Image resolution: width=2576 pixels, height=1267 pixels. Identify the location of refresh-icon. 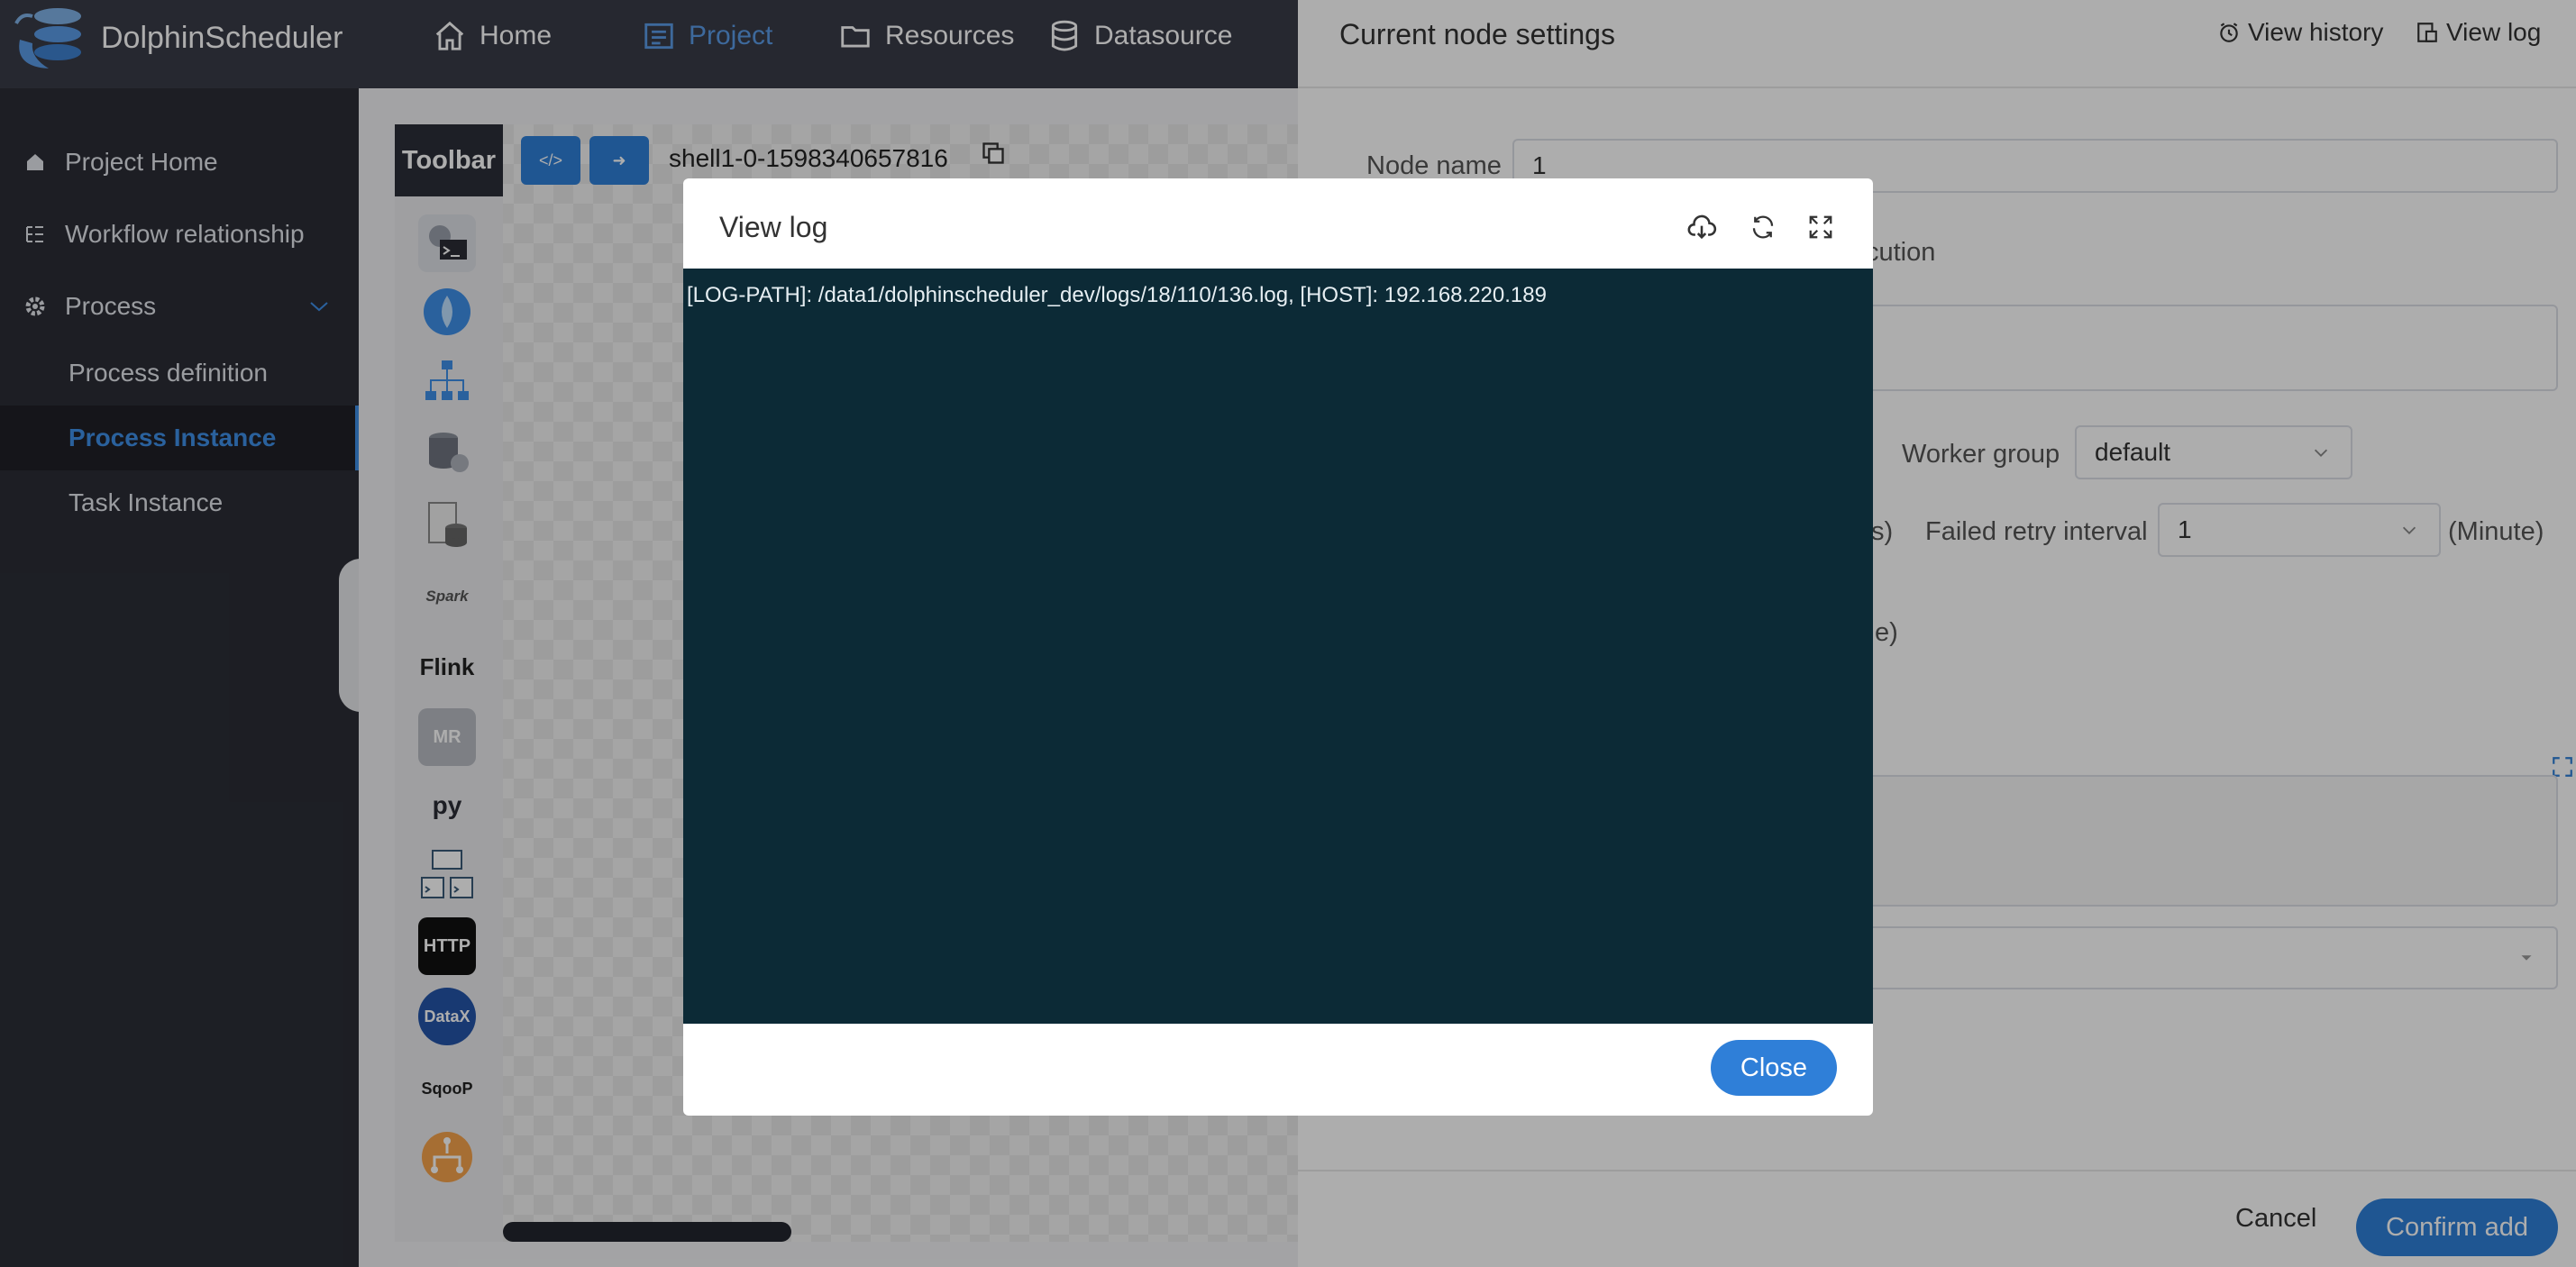
(1763, 227).